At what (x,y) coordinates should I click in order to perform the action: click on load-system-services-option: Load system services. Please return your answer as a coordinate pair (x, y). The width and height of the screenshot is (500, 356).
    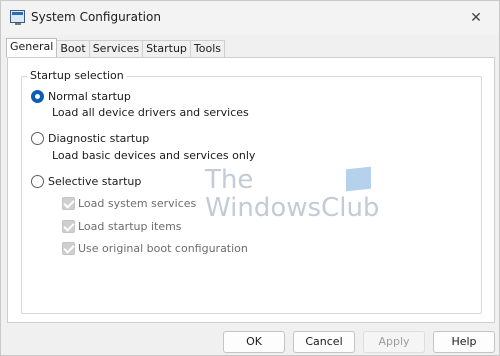
    Looking at the image, I should click on (129, 203).